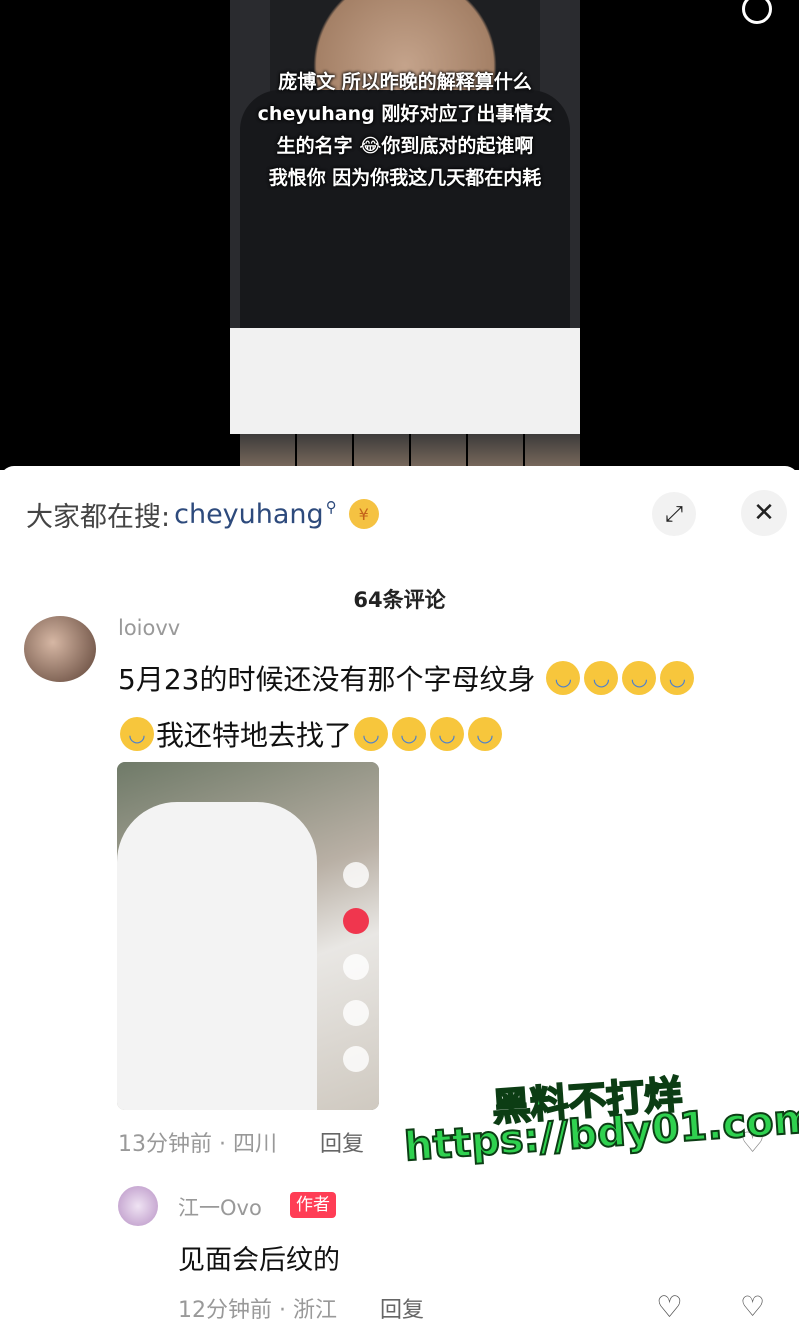  Describe the element at coordinates (249, 514) in the screenshot. I see `trending-term: cheyuhang` at that location.